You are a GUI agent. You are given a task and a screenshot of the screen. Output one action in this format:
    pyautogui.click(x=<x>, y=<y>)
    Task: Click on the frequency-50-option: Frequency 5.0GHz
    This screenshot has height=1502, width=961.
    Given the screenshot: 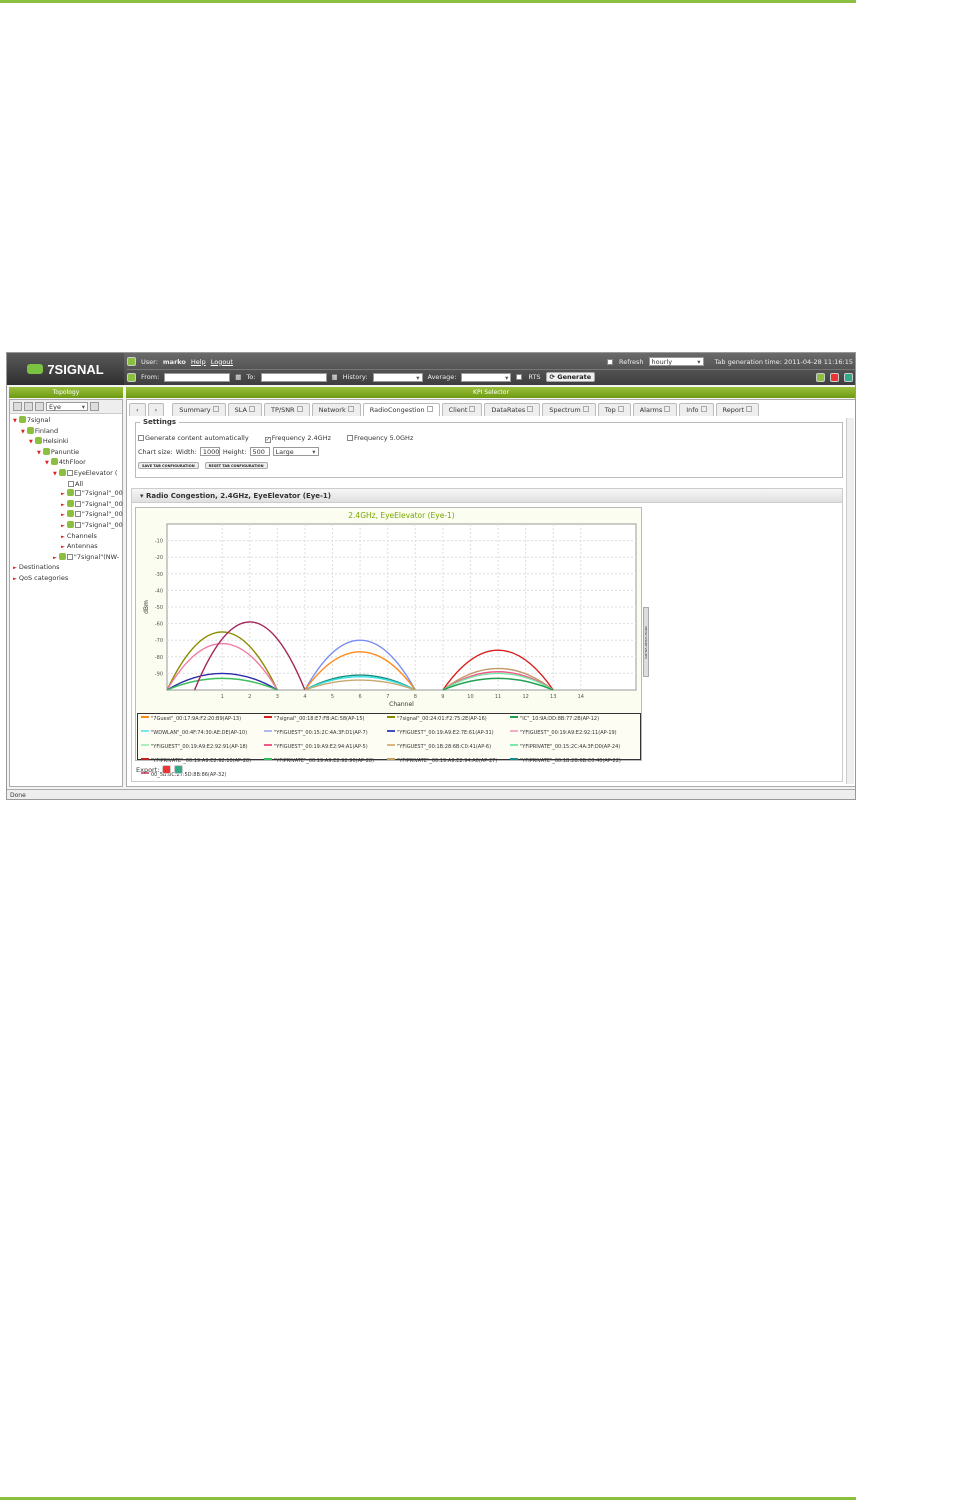 What is the action you would take?
    pyautogui.click(x=380, y=438)
    